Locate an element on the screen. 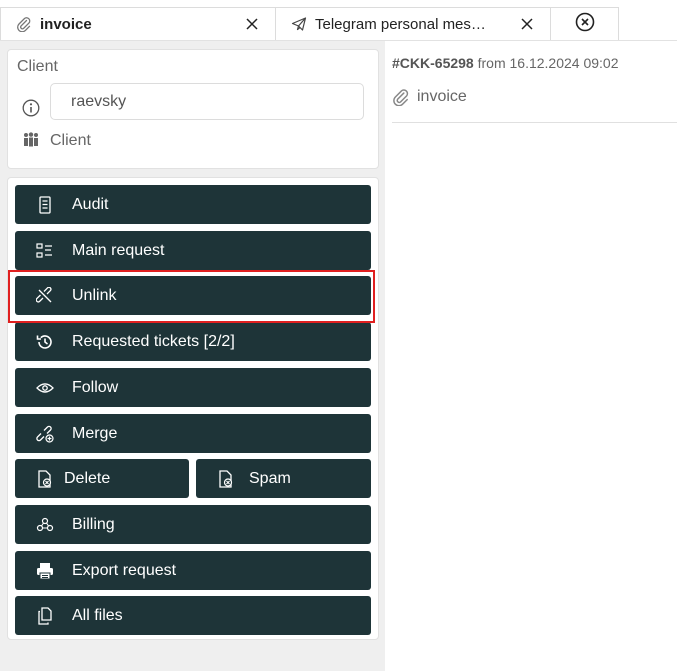 The image size is (677, 671). users-group-icon is located at coordinates (31, 140).